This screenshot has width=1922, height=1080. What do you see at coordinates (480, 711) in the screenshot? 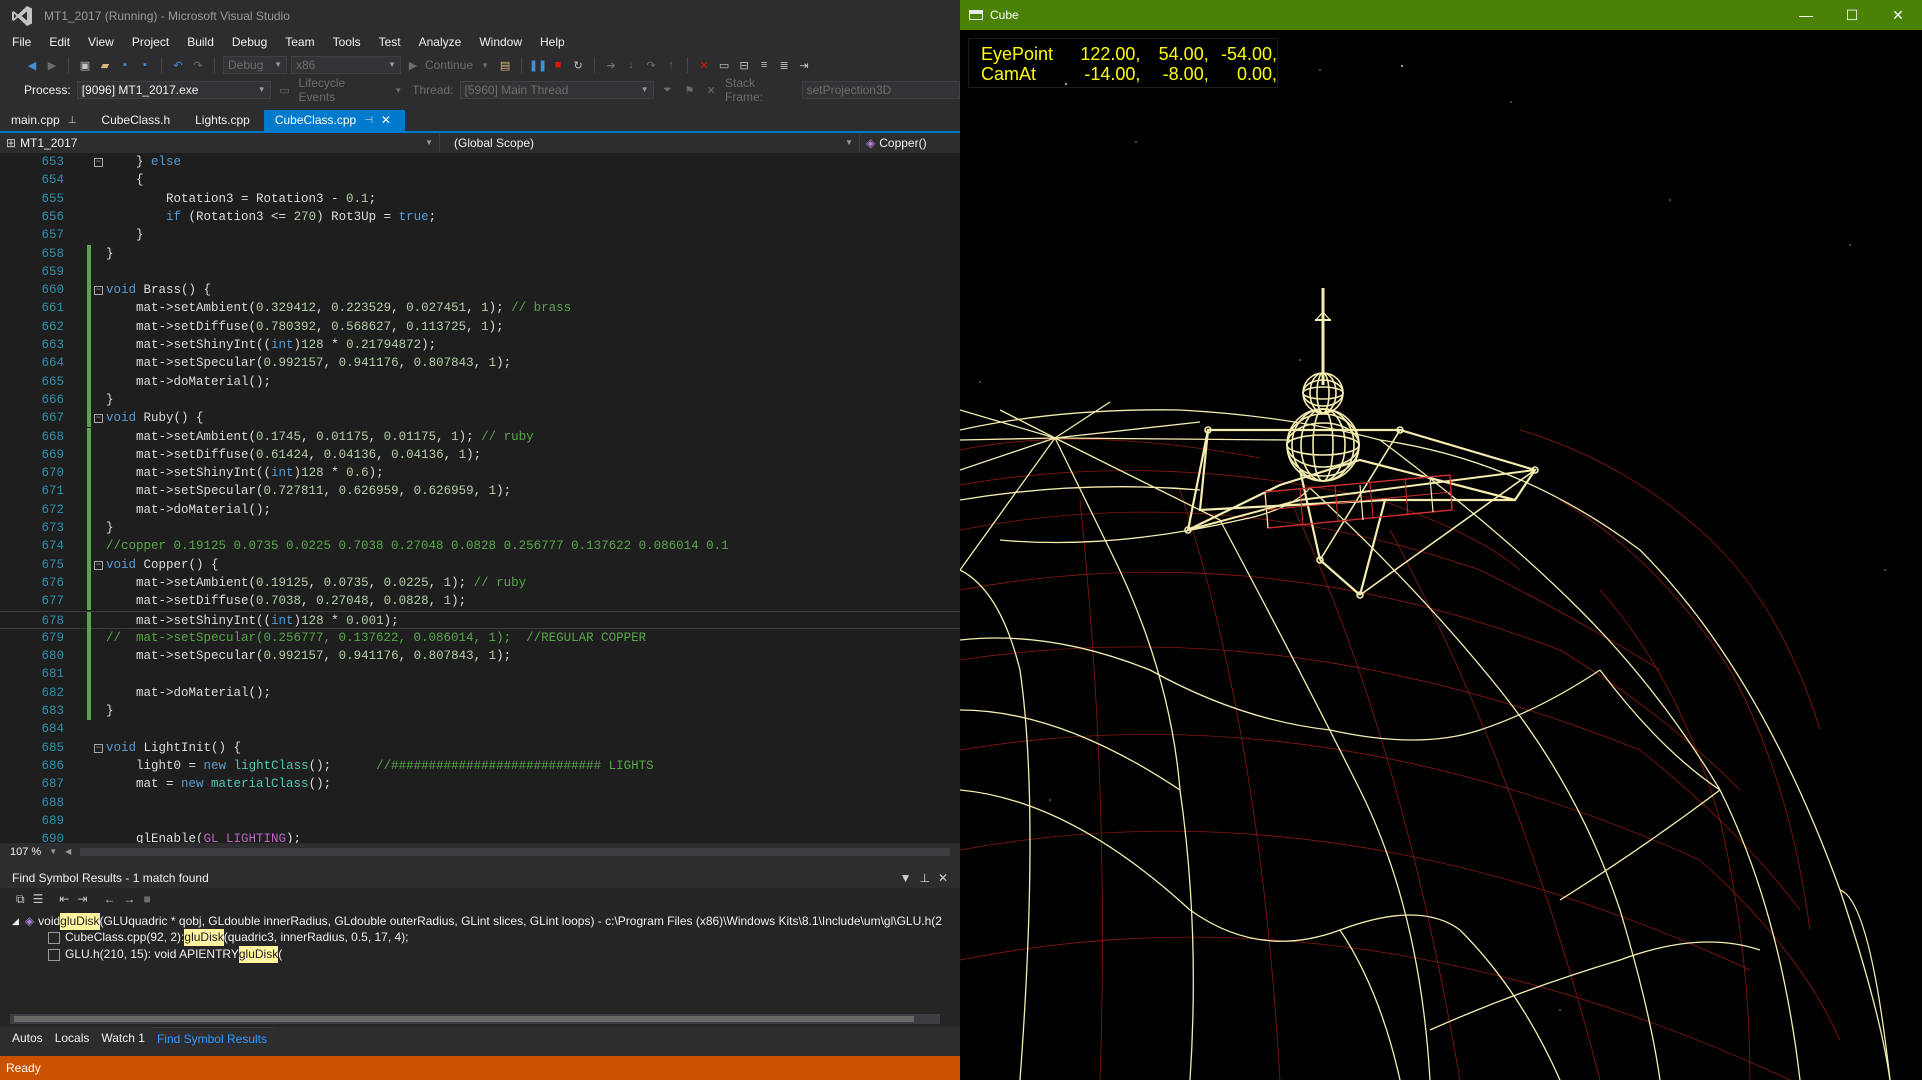
I see `code-line: 683}` at bounding box center [480, 711].